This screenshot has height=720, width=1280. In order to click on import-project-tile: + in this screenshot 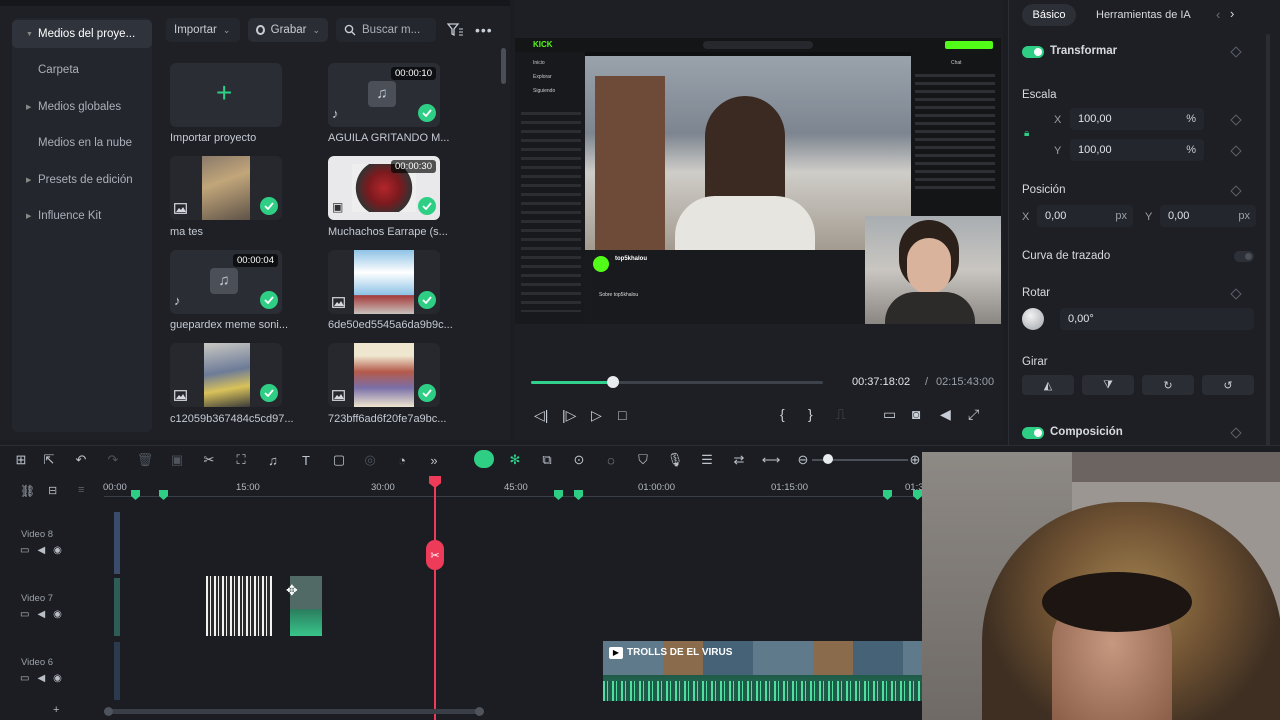, I will do `click(226, 95)`.